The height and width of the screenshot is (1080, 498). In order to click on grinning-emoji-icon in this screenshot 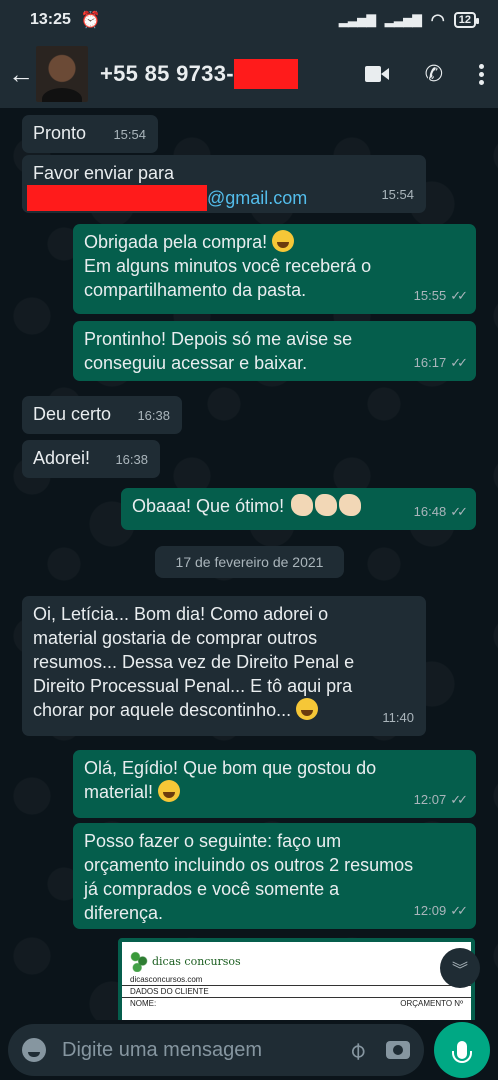, I will do `click(283, 241)`.